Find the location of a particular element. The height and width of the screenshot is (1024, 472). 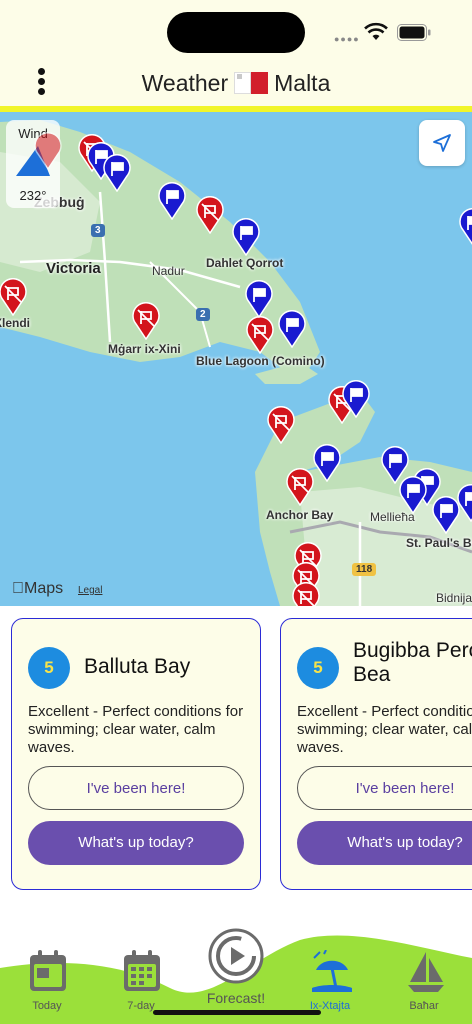

title-weather: Weather is located at coordinates (185, 83).